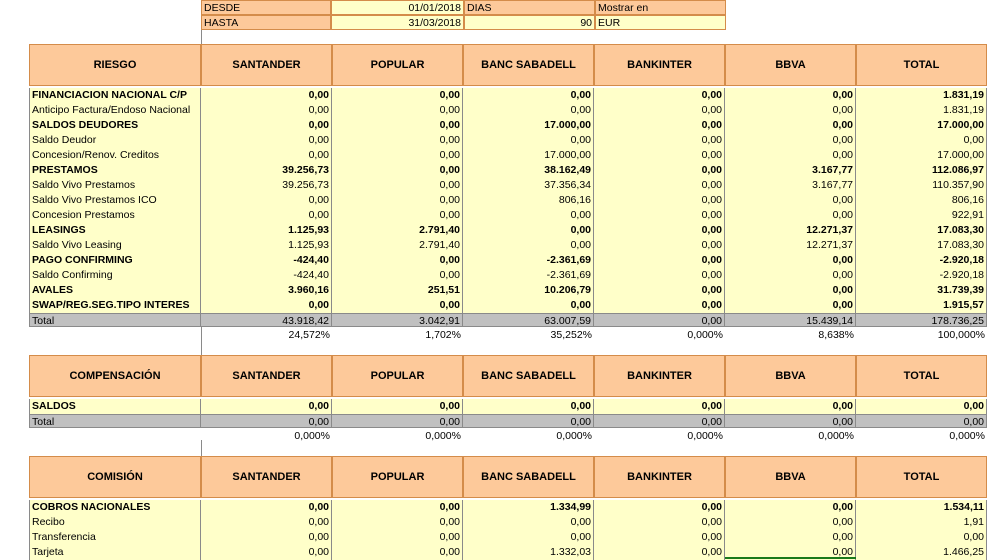  What do you see at coordinates (790, 477) in the screenshot?
I see `column-header-bbva: BBVA` at bounding box center [790, 477].